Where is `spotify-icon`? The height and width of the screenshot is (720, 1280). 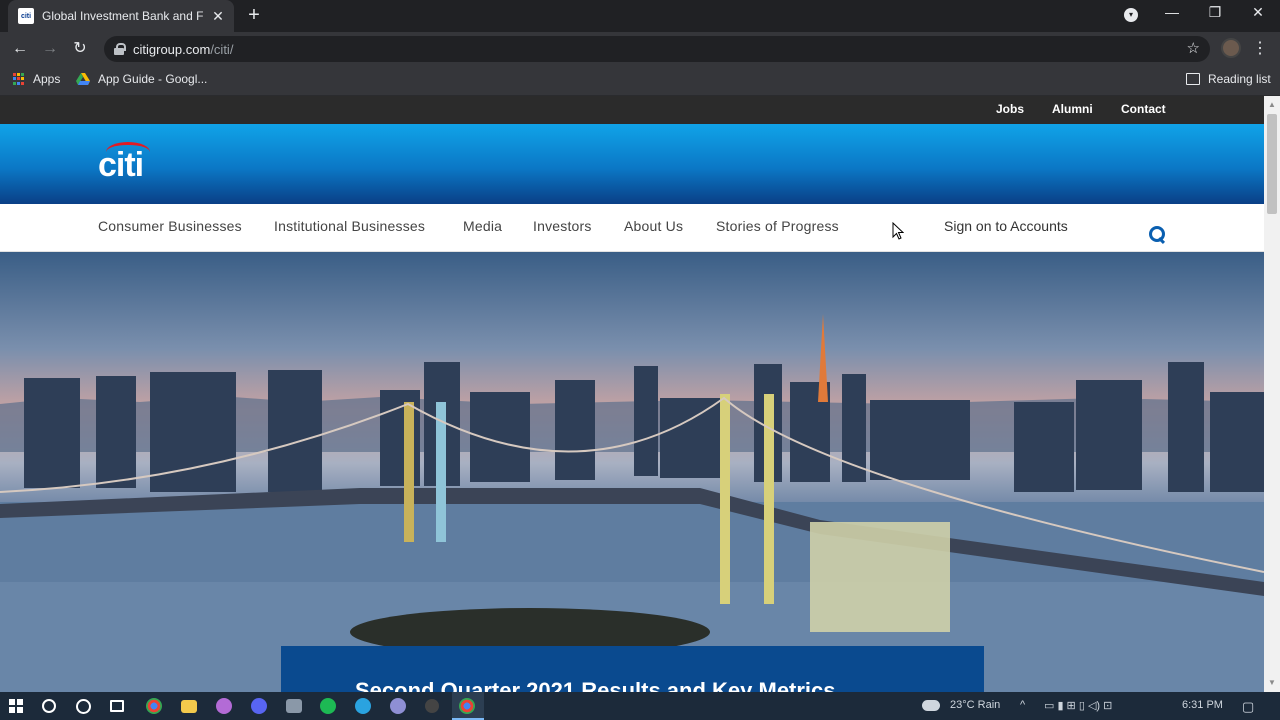 spotify-icon is located at coordinates (328, 706).